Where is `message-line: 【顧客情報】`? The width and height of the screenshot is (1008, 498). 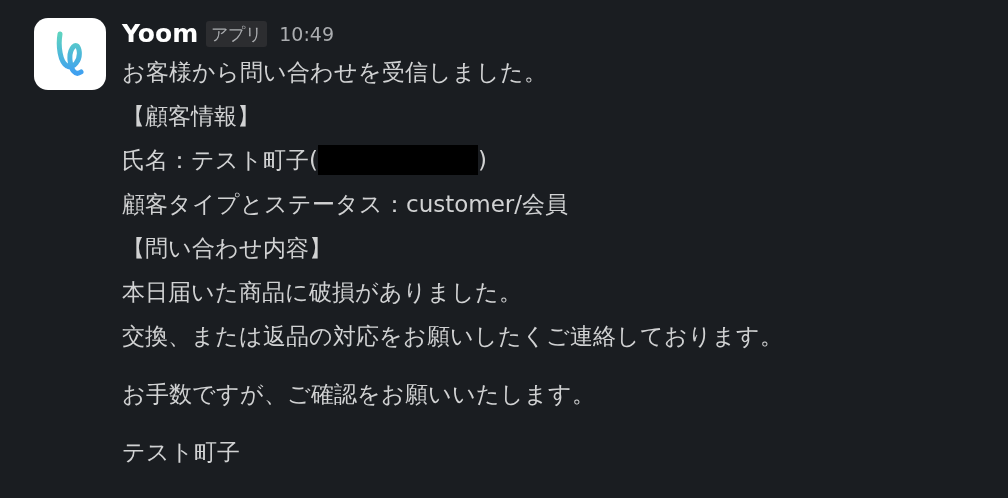 message-line: 【顧客情報】 is located at coordinates (191, 116).